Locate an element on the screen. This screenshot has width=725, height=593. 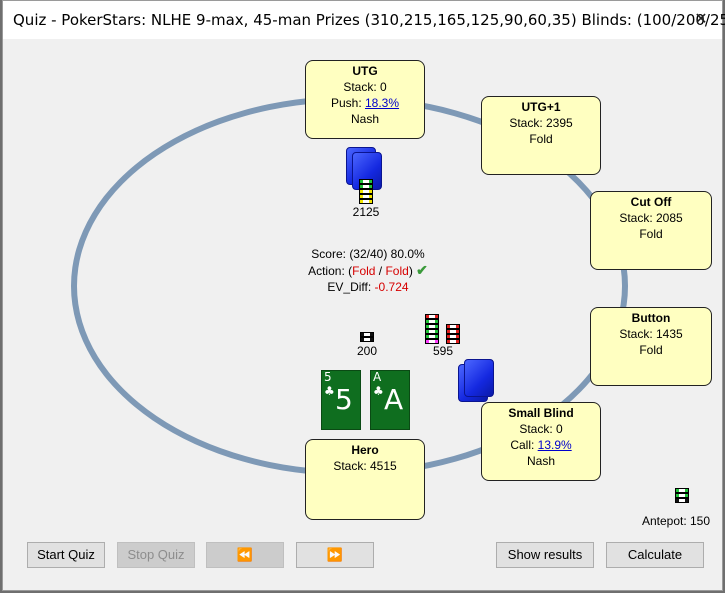
ev-diff-value: -0.724 is located at coordinates (391, 287).